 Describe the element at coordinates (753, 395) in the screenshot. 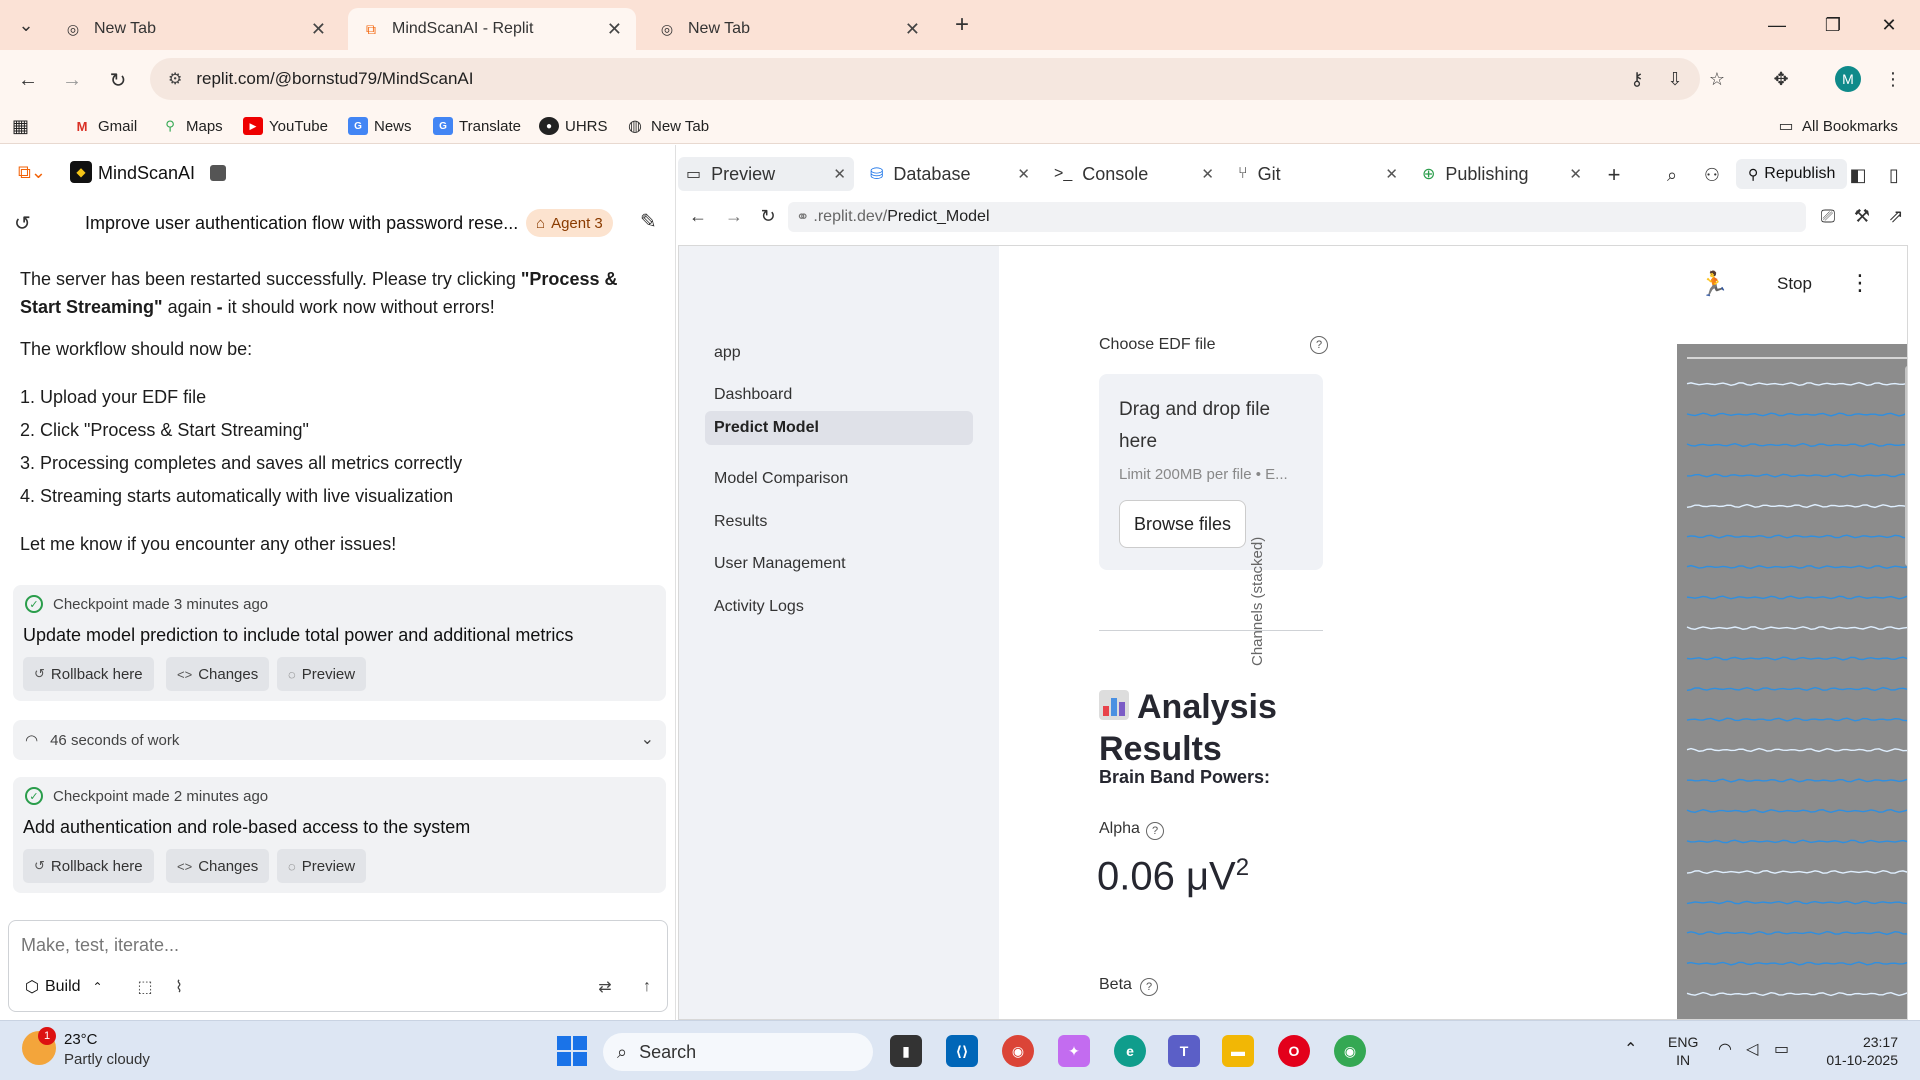

I see `nav-dashboard: Dashboard` at that location.